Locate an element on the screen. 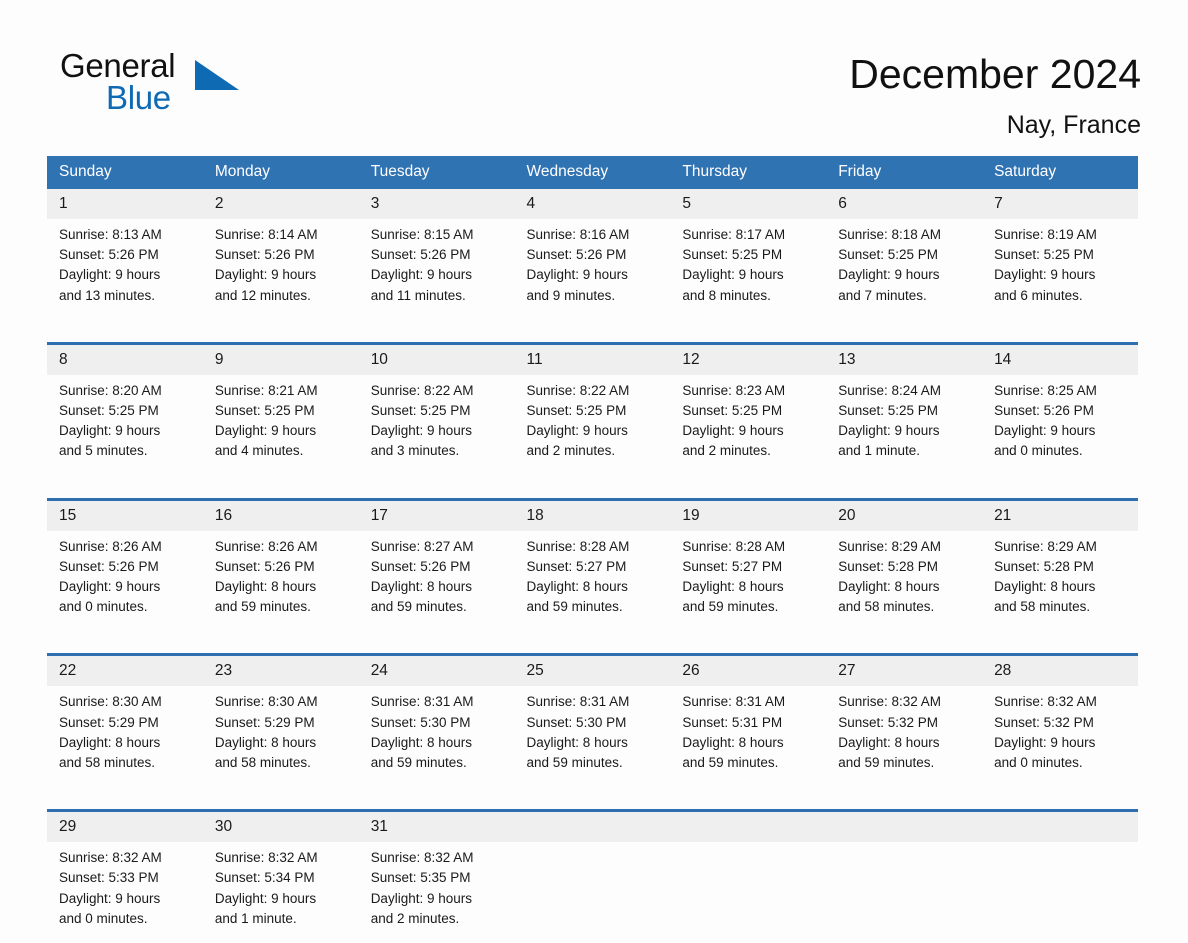 The height and width of the screenshot is (943, 1188). brand-logo: General Blue is located at coordinates (157, 84).